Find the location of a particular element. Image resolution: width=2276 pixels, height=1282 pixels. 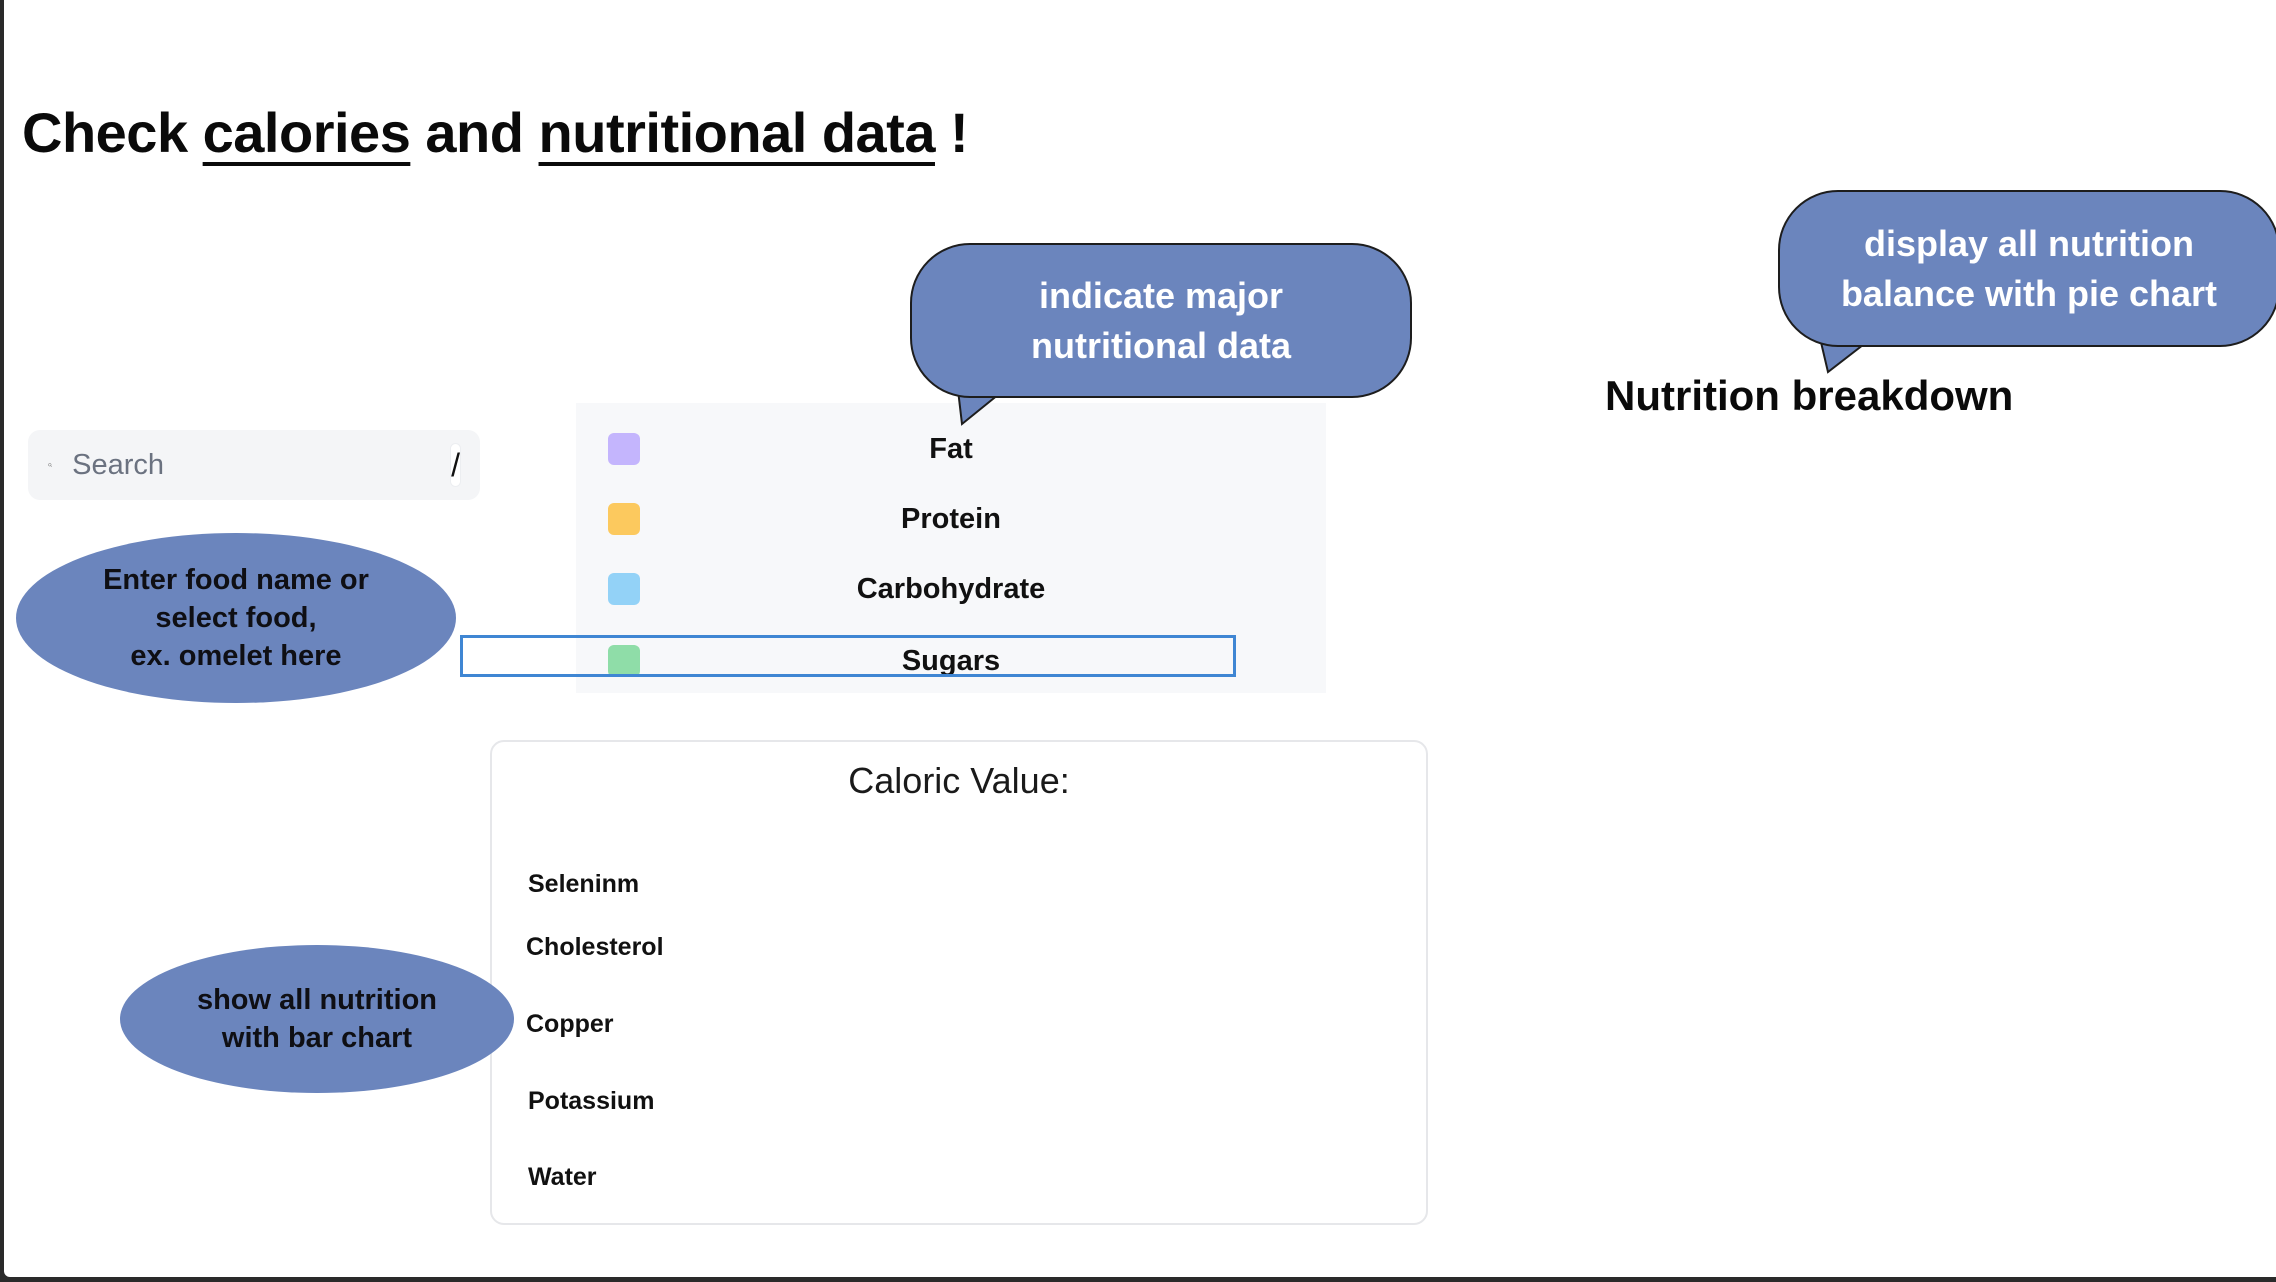

title-nutritional-data: nutritional data is located at coordinates (737, 132).